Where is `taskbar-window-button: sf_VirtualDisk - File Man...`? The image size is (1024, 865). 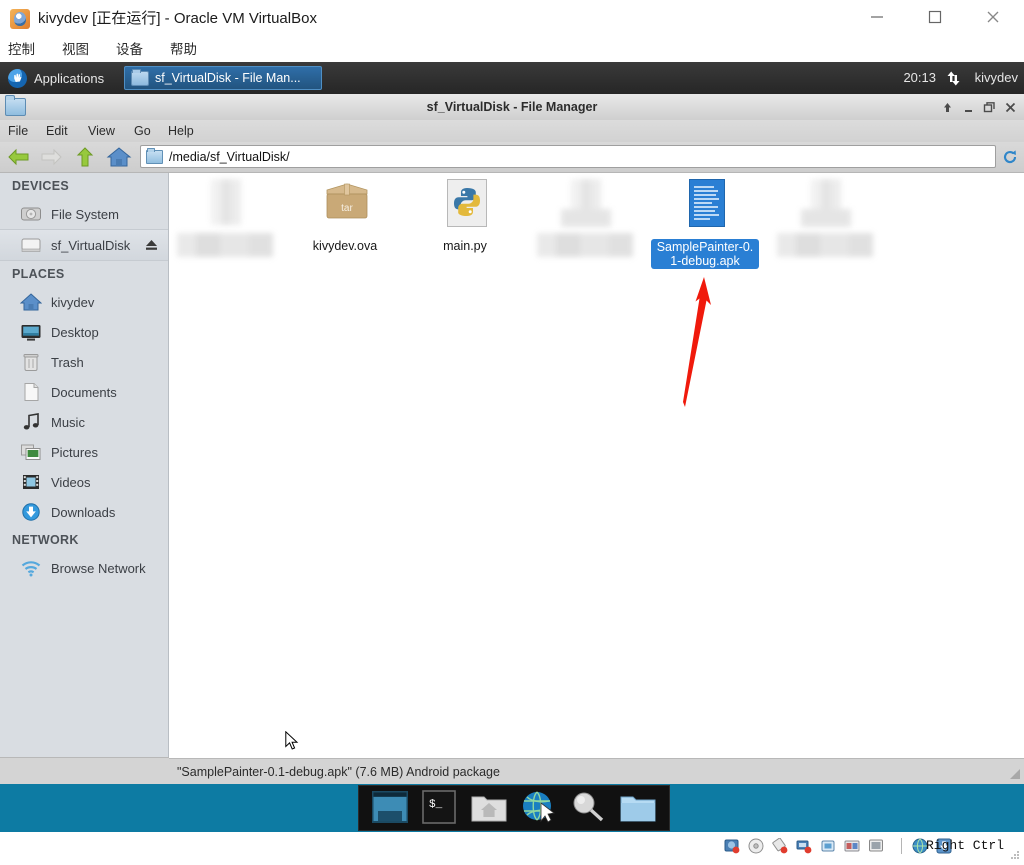
taskbar-window-button: sf_VirtualDisk - File Man... is located at coordinates (223, 78).